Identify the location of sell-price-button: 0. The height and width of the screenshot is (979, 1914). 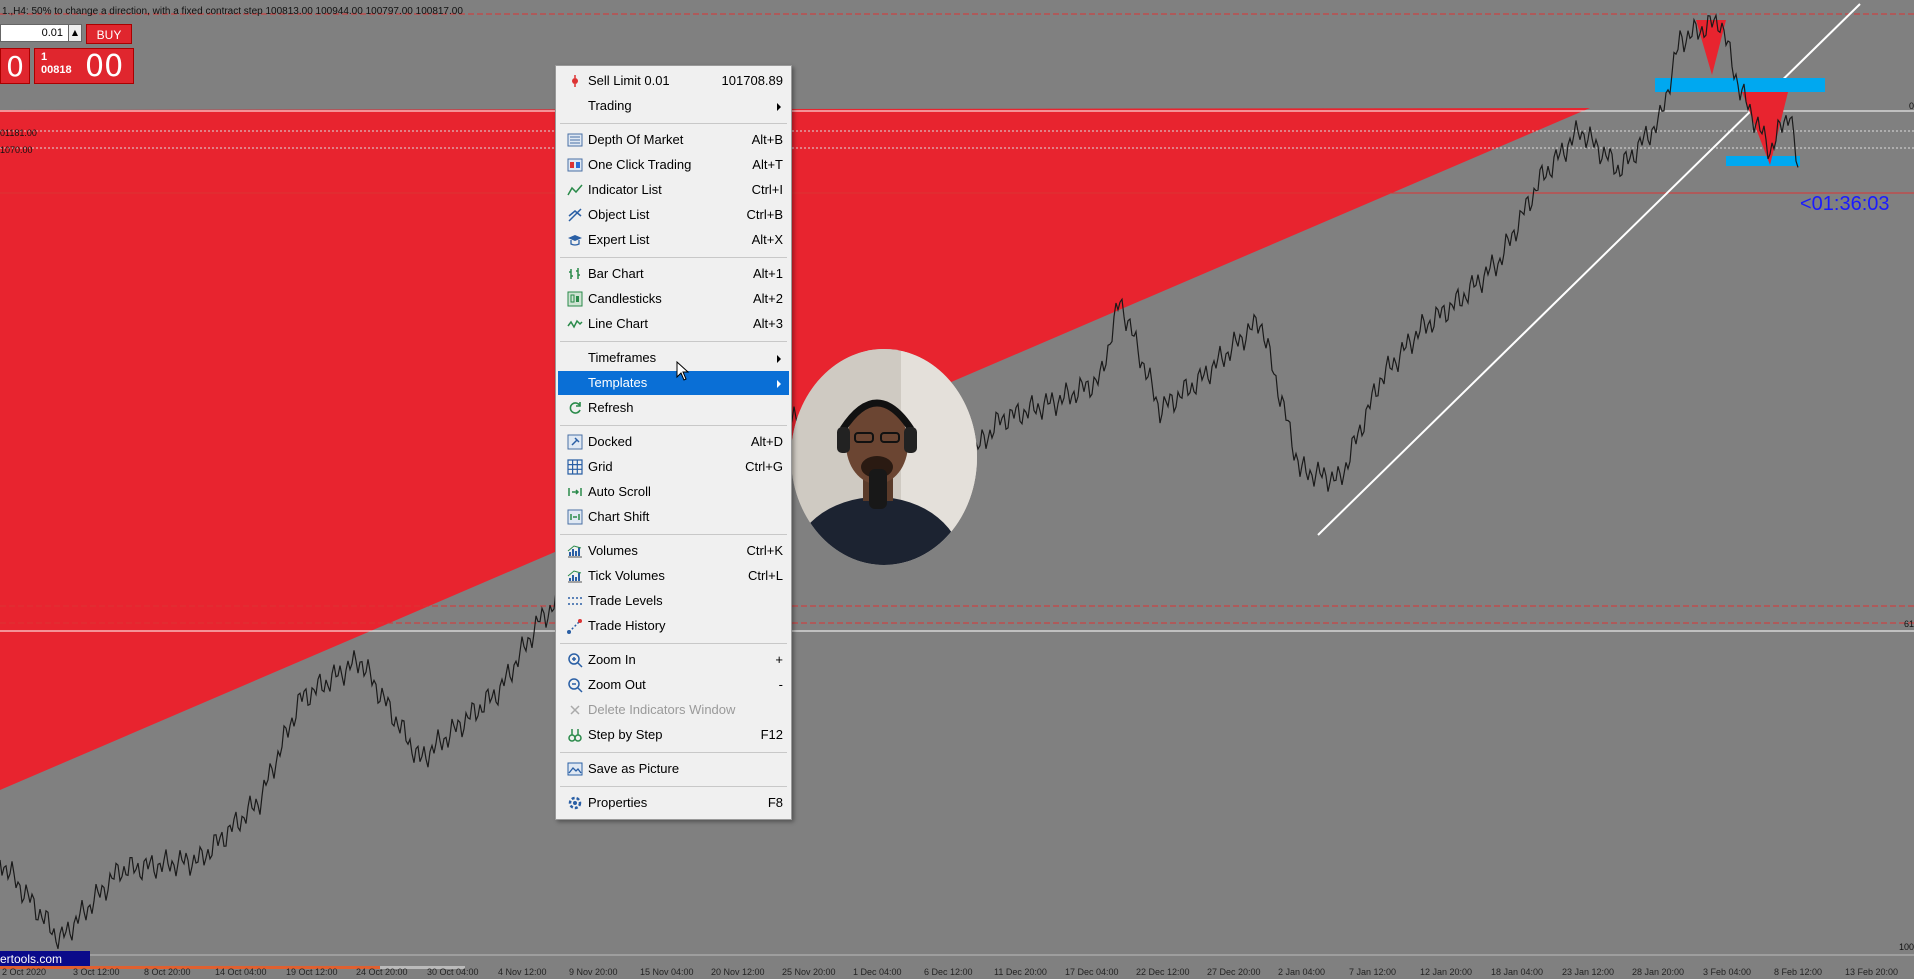
(15, 66).